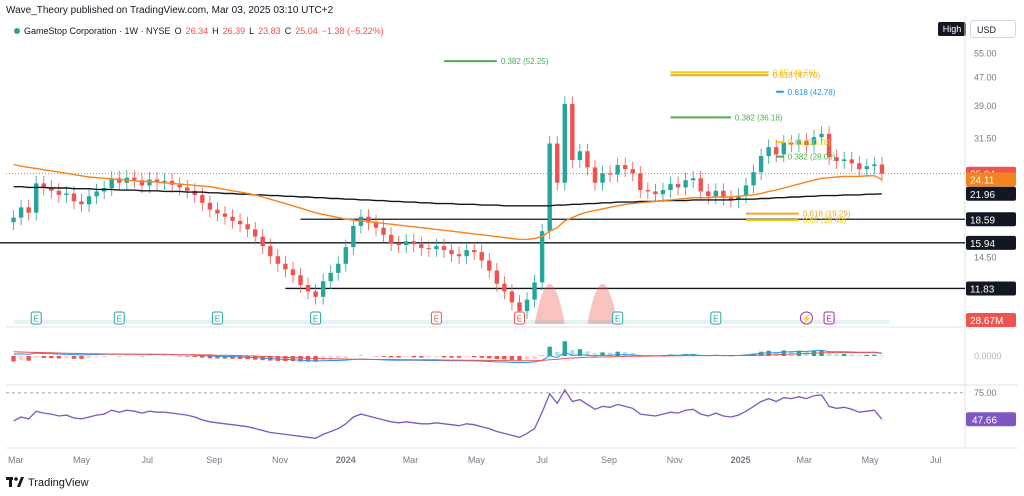 The width and height of the screenshot is (1024, 496). I want to click on price-axis-label: 28.67M, so click(991, 320).